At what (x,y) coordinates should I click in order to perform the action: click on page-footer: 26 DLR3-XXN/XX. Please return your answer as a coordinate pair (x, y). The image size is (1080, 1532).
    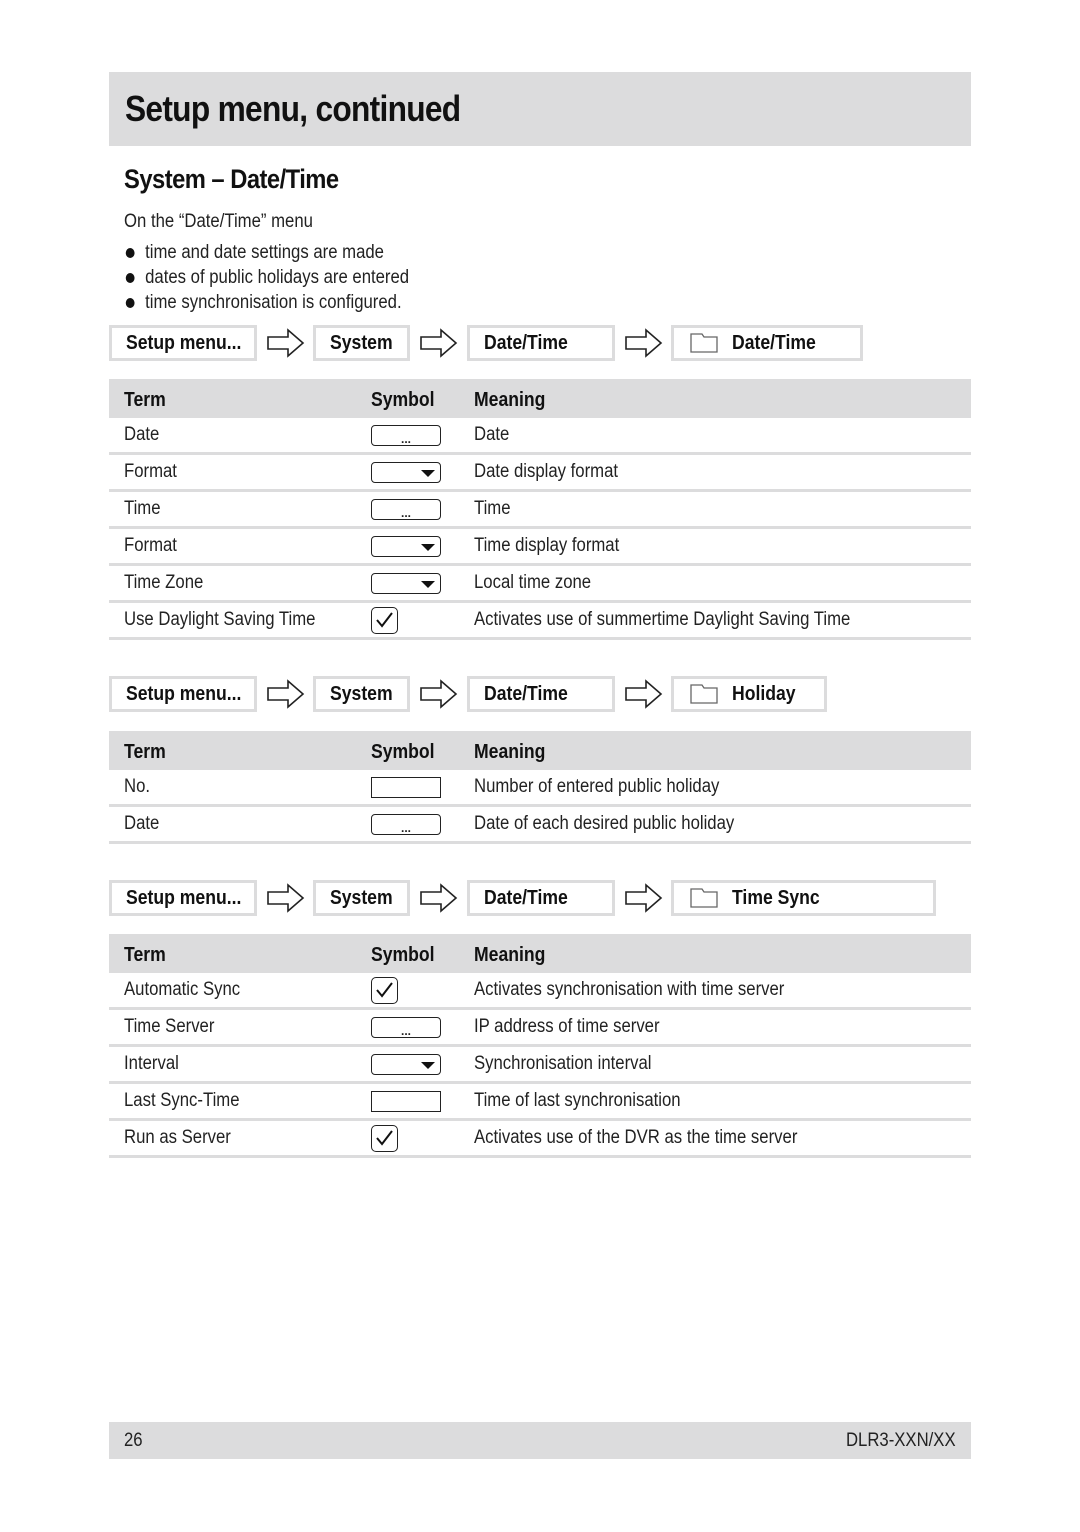
    Looking at the image, I should click on (540, 1440).